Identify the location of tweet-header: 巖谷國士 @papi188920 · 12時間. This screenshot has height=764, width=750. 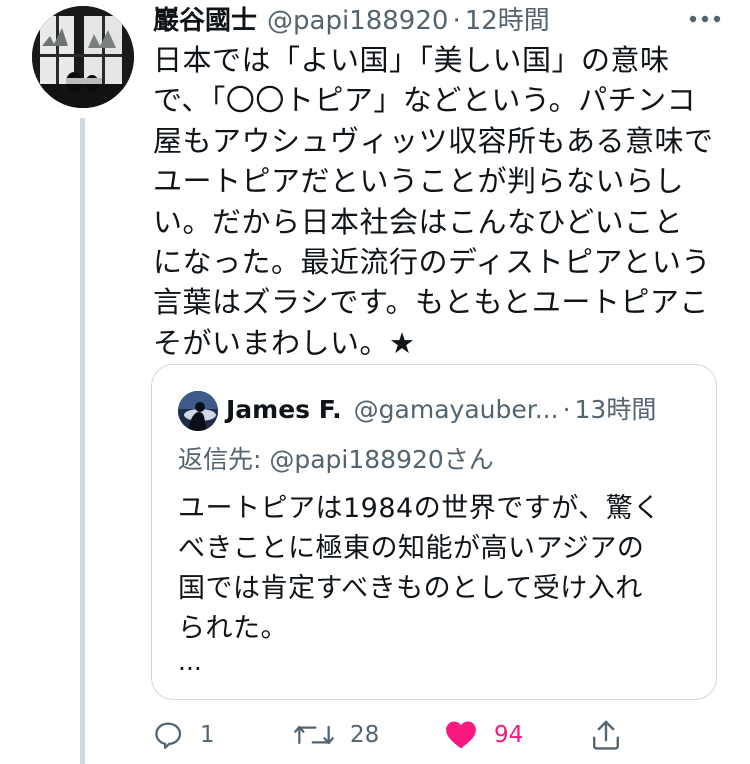
(351, 21).